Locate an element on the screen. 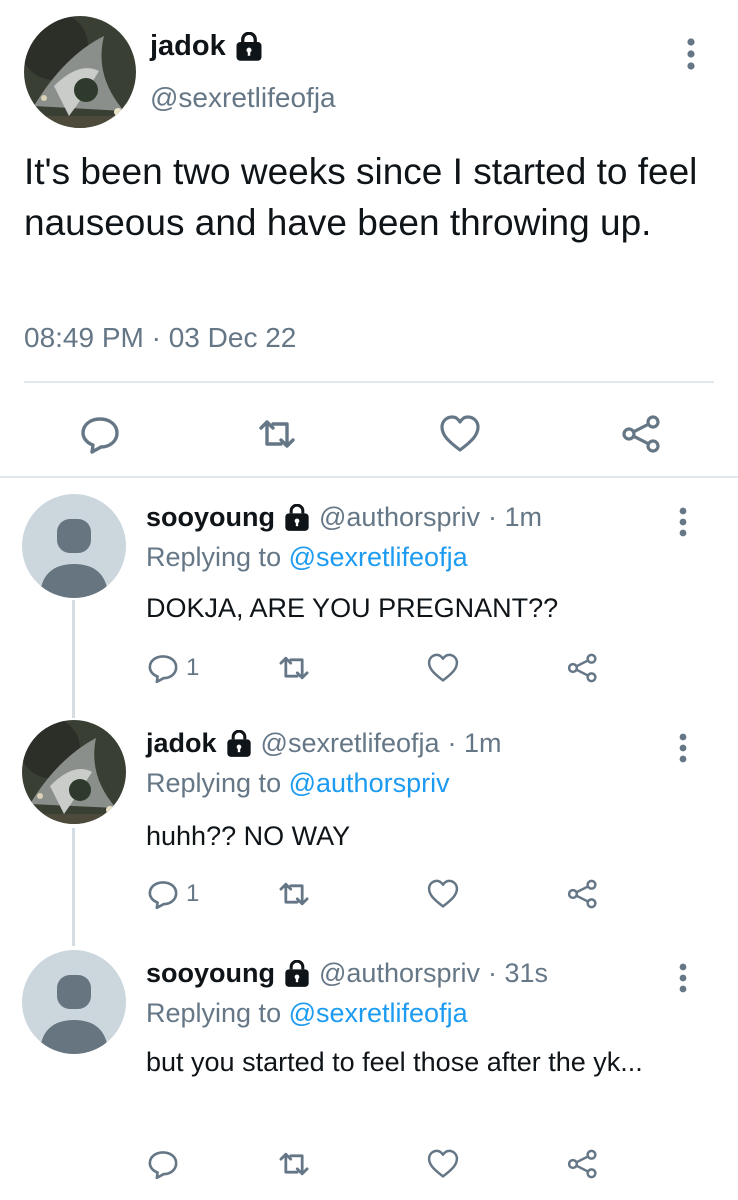  reply-header: sooyoung @authorspriv · 31s is located at coordinates (347, 973).